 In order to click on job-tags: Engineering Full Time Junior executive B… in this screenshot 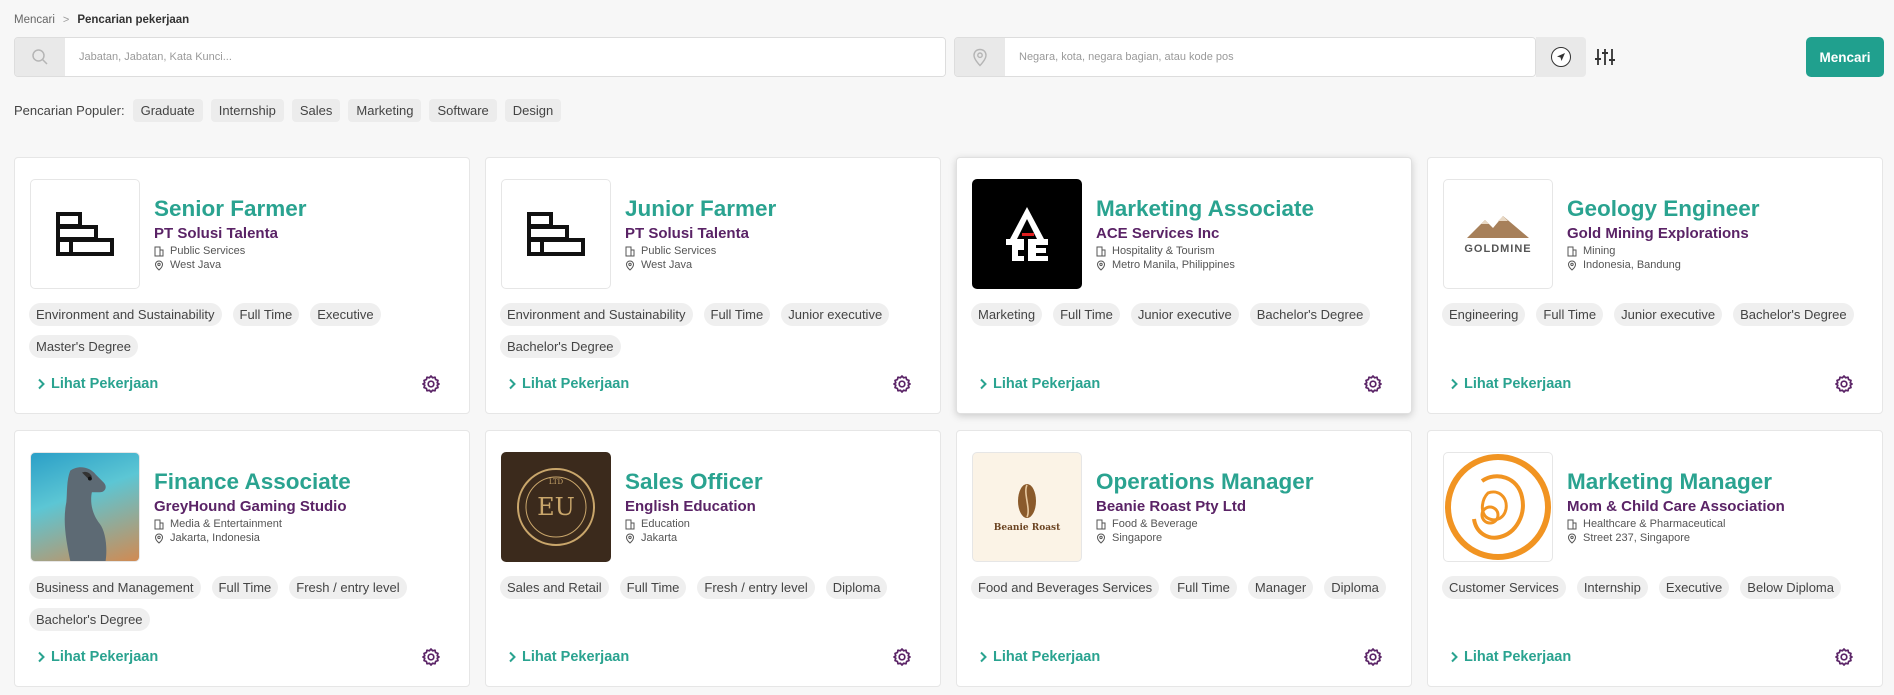, I will do `click(1657, 314)`.